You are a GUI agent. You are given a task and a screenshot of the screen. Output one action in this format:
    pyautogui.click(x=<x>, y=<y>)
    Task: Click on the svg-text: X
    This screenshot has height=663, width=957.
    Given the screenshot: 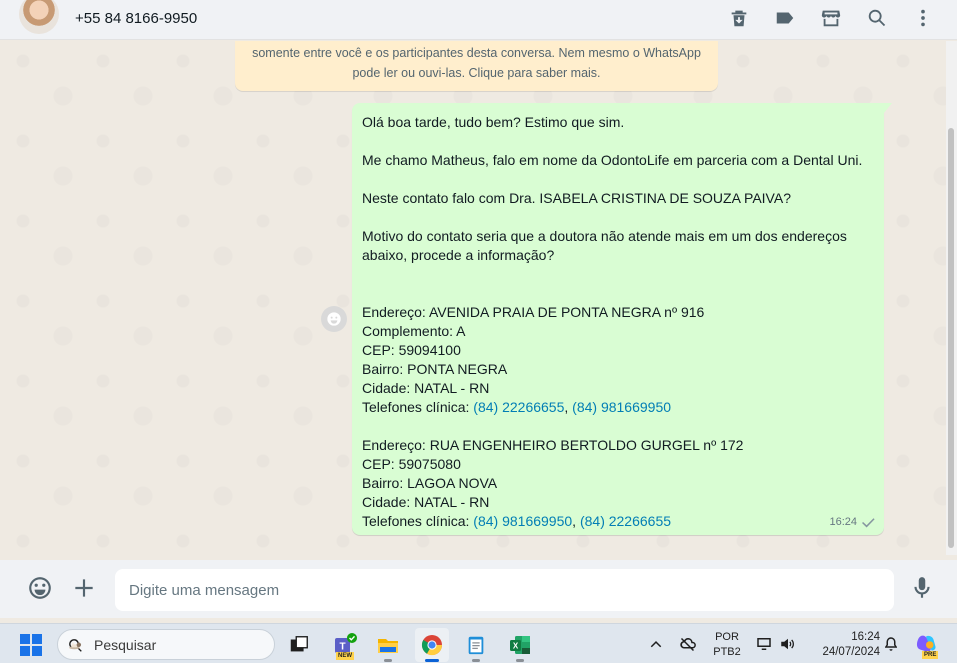 What is the action you would take?
    pyautogui.click(x=516, y=646)
    